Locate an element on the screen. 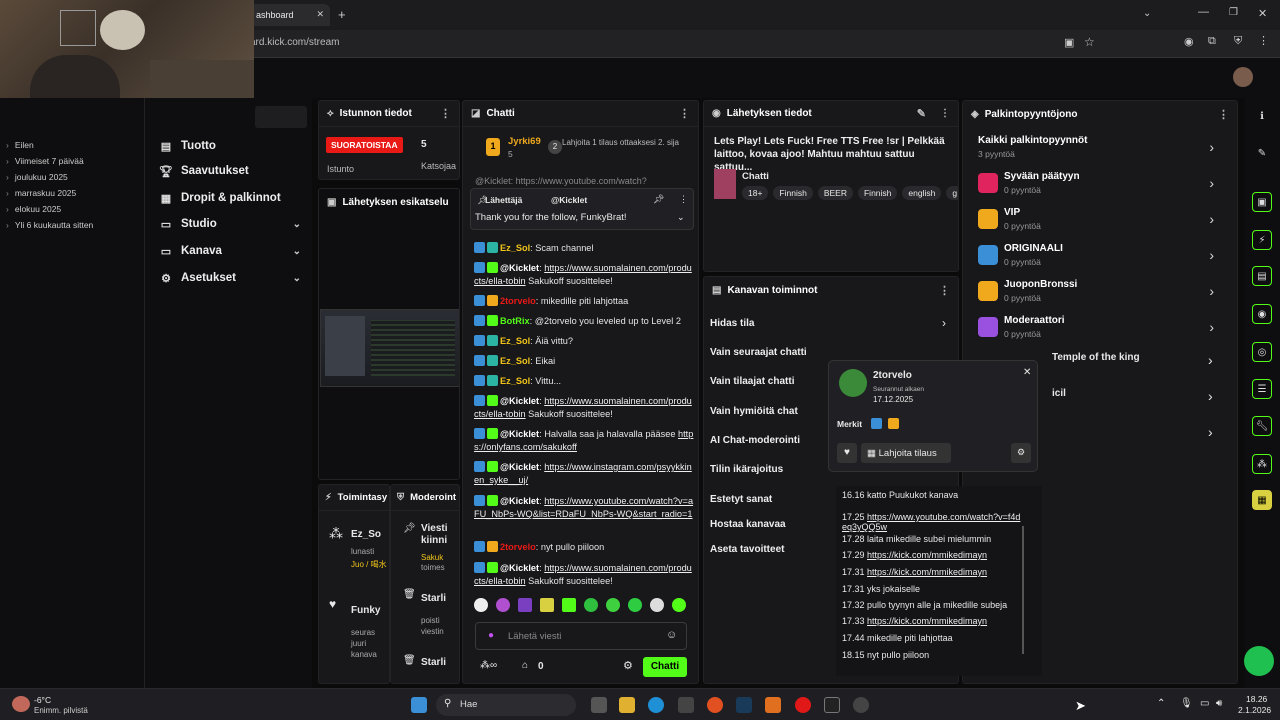 The height and width of the screenshot is (720, 1280). windows-start-icon is located at coordinates (419, 705).